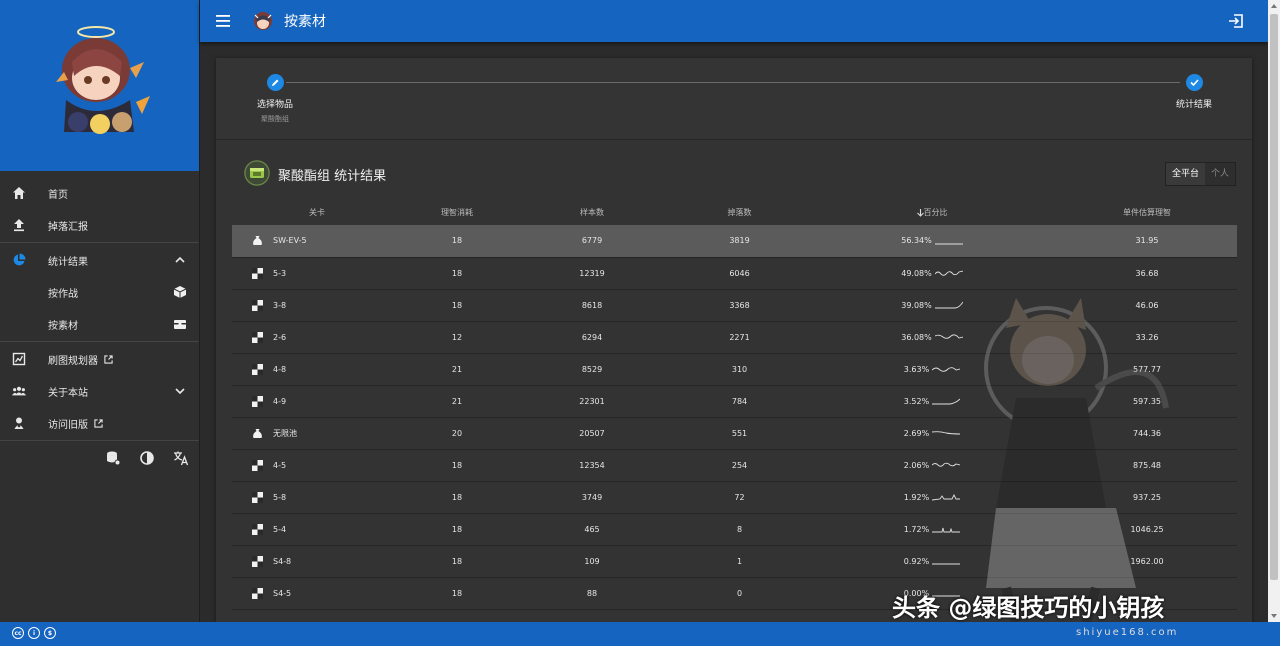 The image size is (1280, 646). I want to click on table-row: 4-9 21 22301 784 3.52% 597.35, so click(734, 401).